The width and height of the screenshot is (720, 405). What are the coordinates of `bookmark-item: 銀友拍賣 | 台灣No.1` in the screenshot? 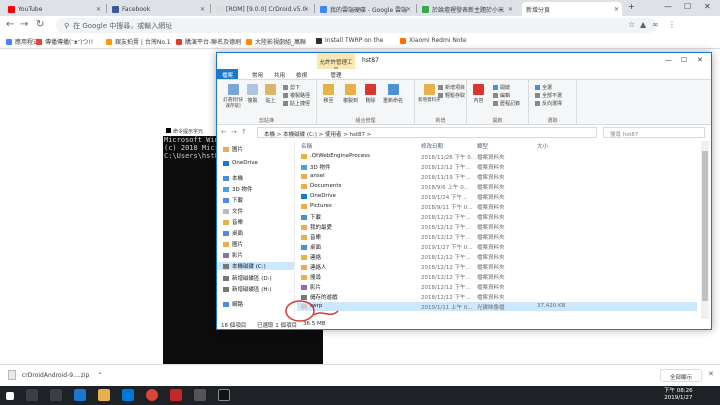 It's located at (138, 41).